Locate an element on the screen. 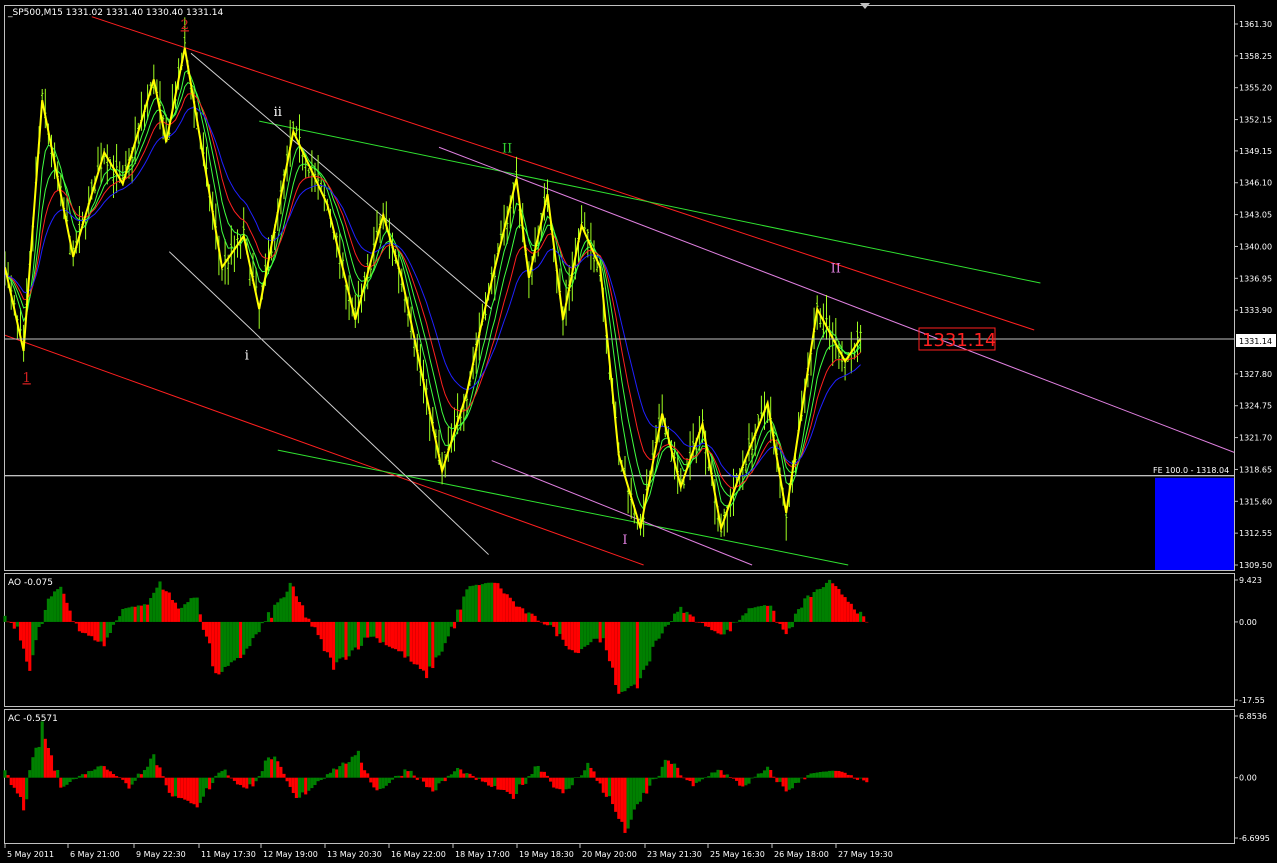 The image size is (1277, 863). axis-tick-label: 1309.50 is located at coordinates (1255, 565).